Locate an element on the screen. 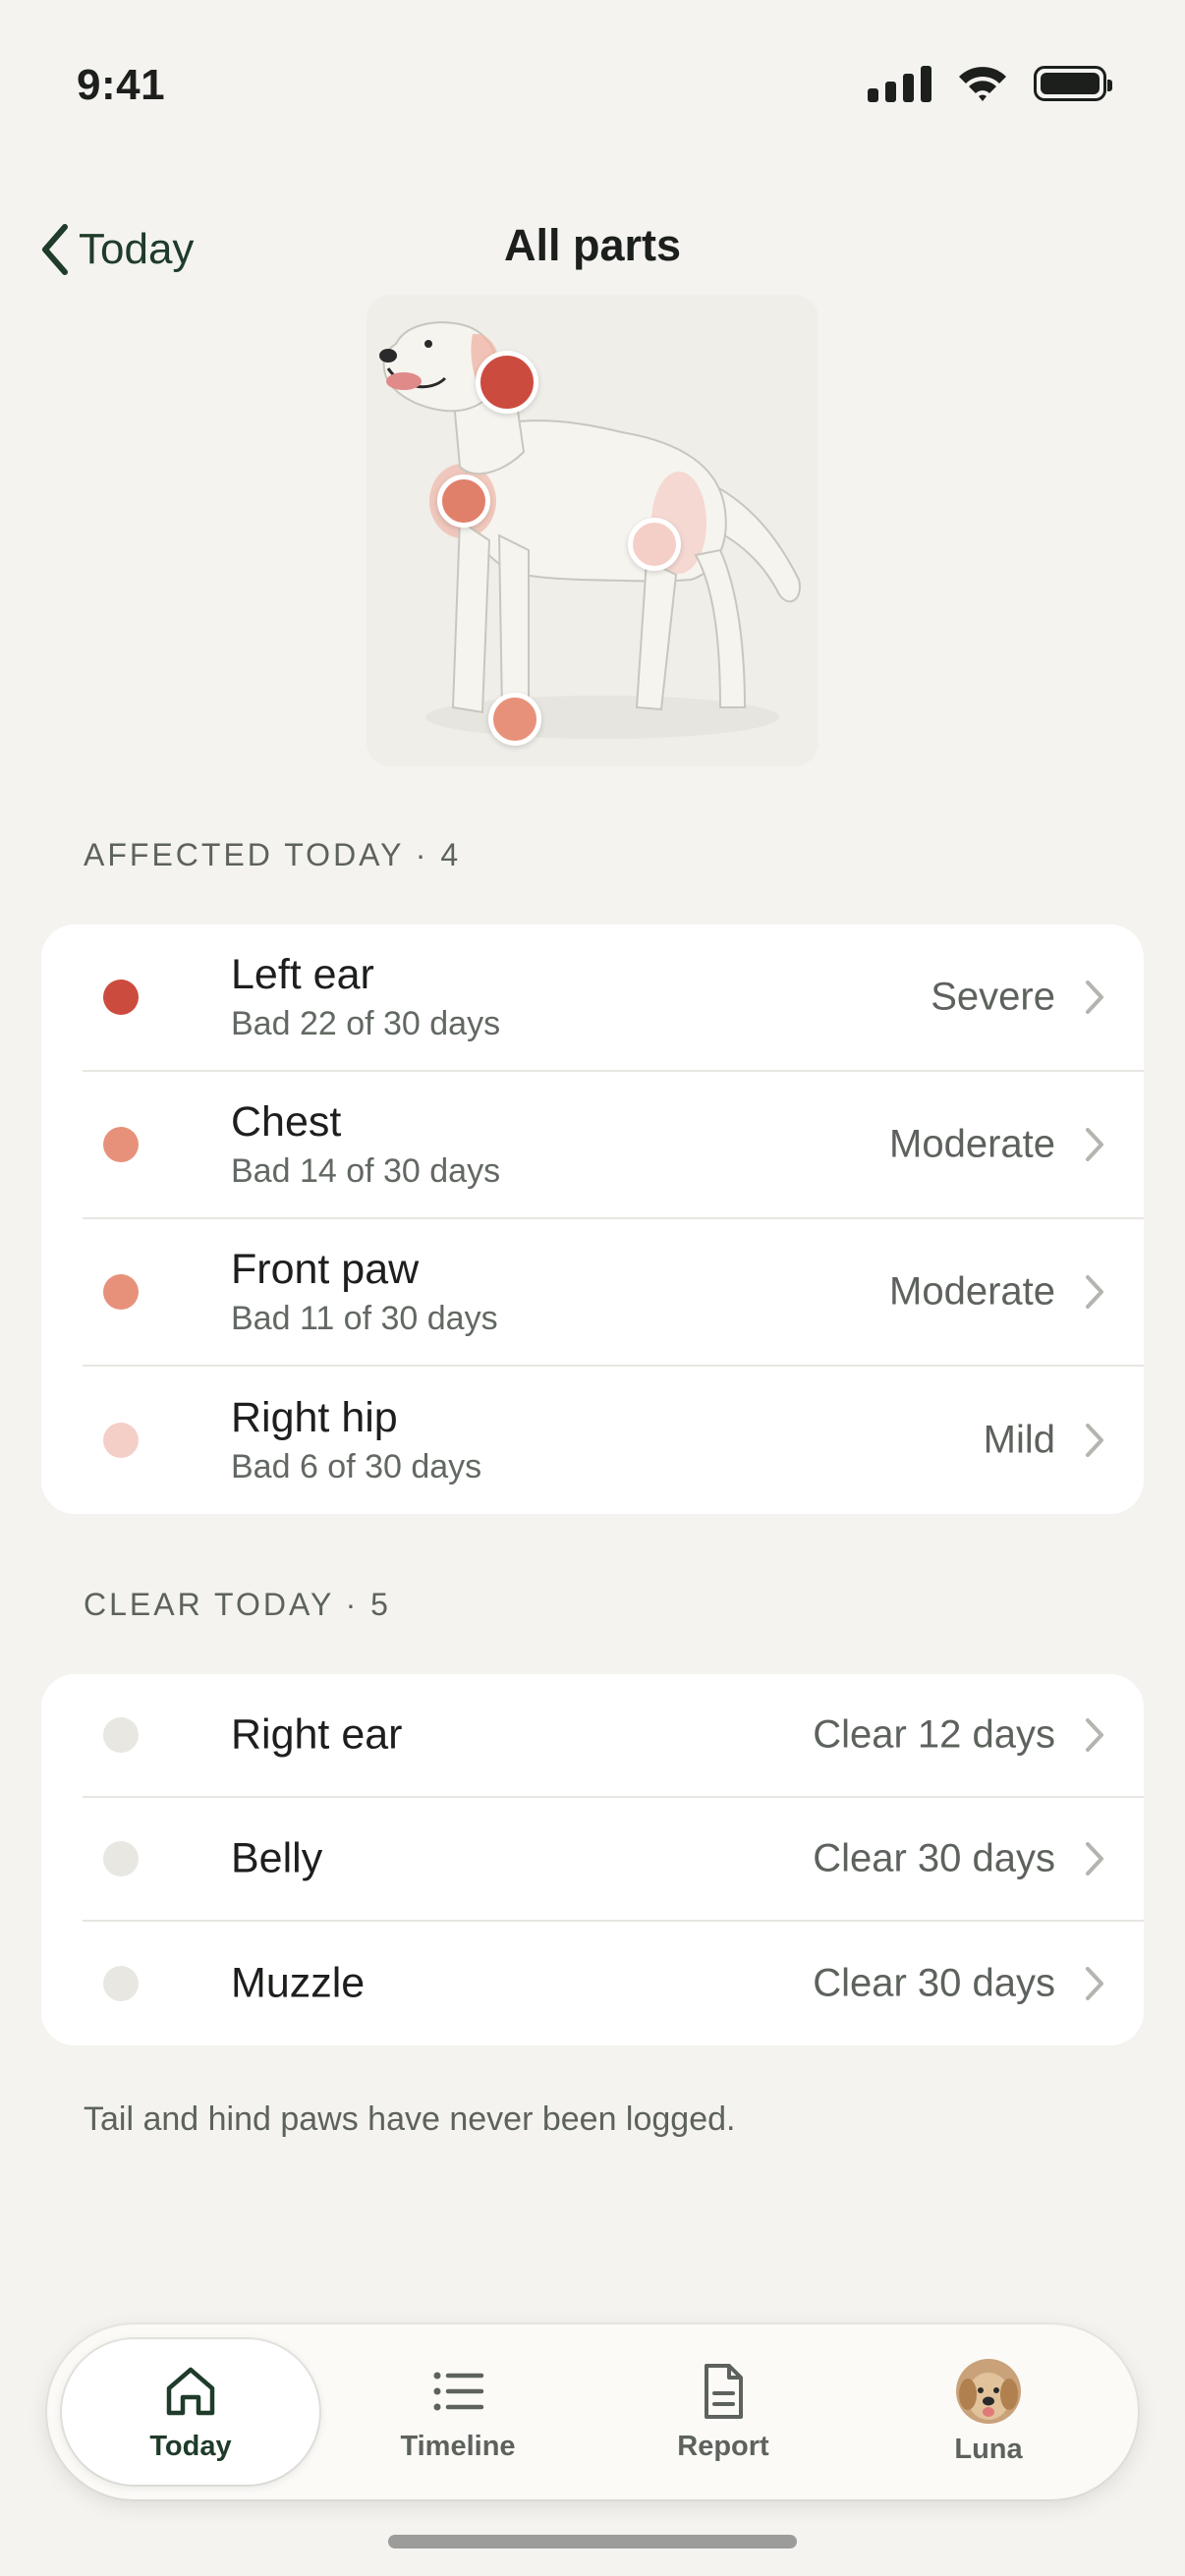 This screenshot has width=1185, height=2576. tab-label: Luna is located at coordinates (989, 2449).